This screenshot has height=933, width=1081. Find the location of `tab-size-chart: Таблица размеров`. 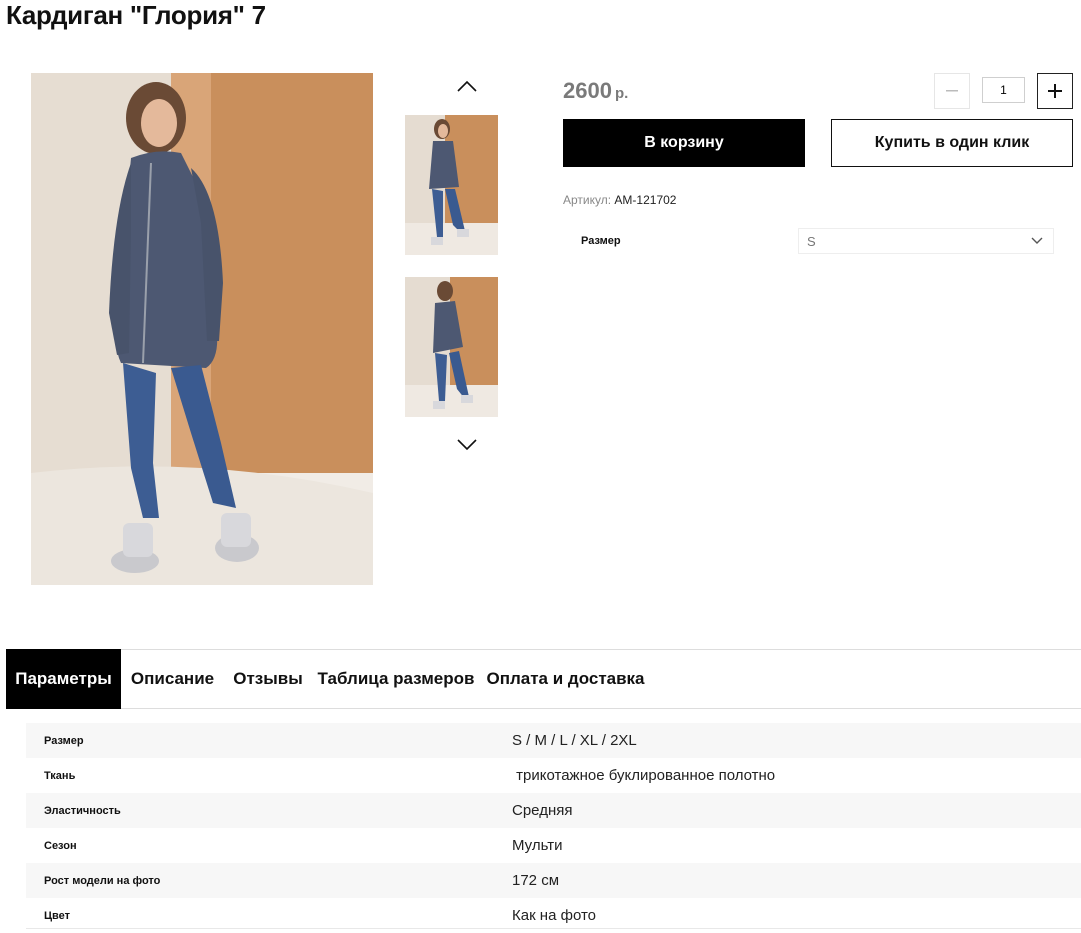

tab-size-chart: Таблица размеров is located at coordinates (396, 679).